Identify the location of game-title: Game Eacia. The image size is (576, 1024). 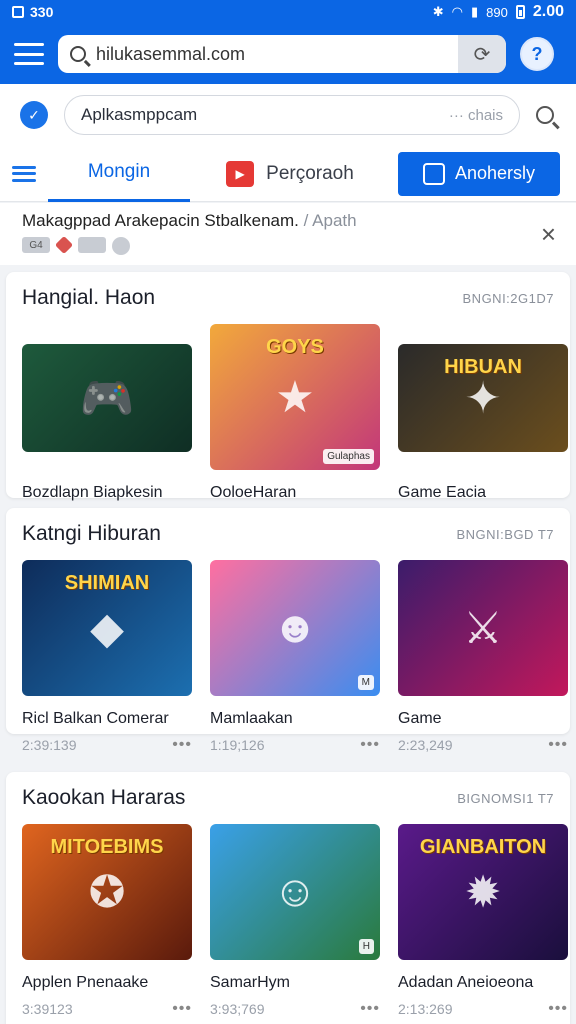
(483, 493).